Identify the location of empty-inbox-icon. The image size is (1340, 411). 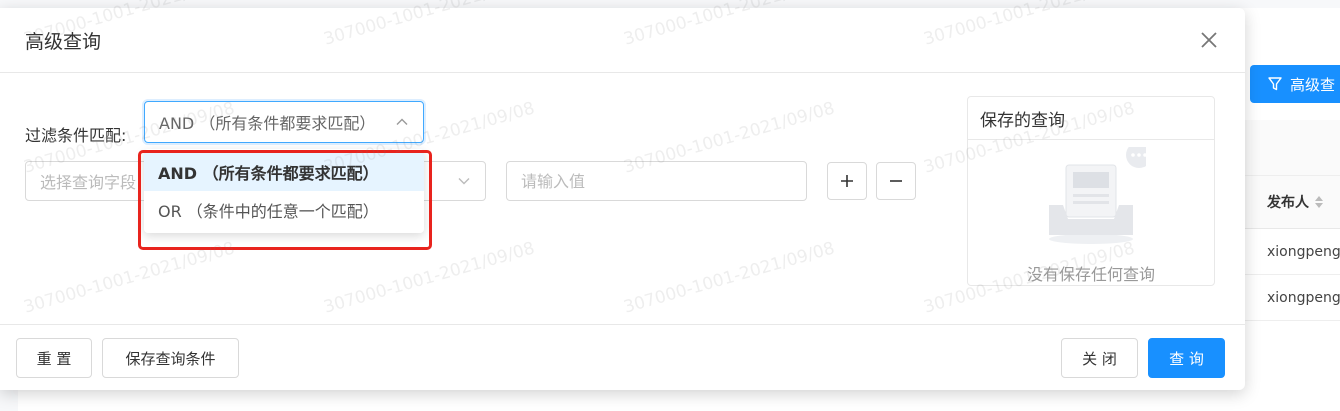
(1097, 195).